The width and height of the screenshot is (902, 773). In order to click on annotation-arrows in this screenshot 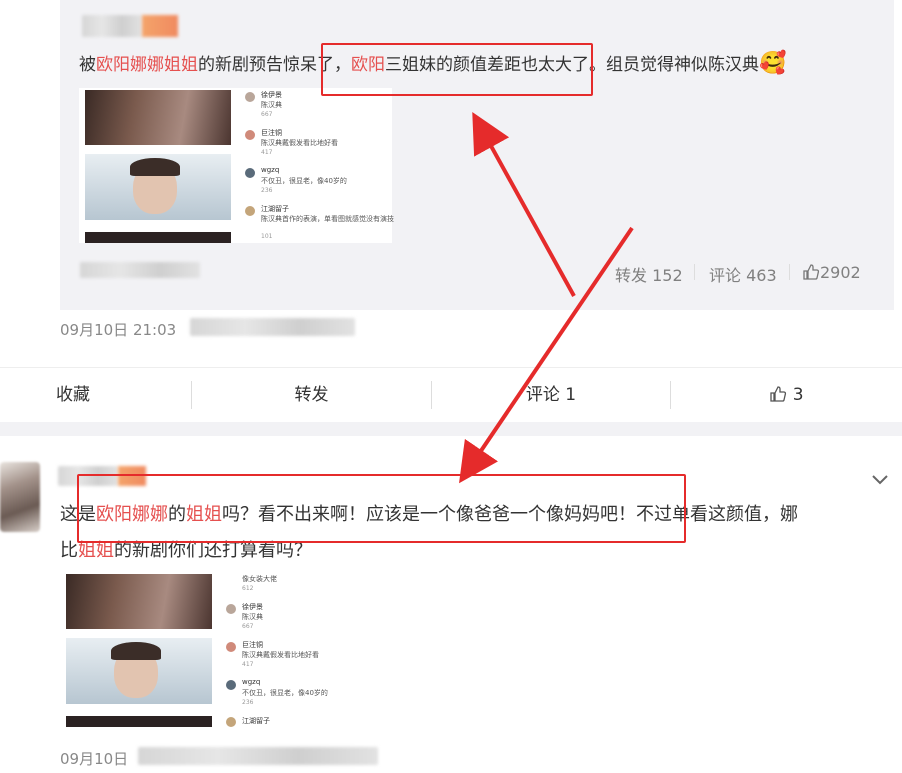, I will do `click(546, 297)`.